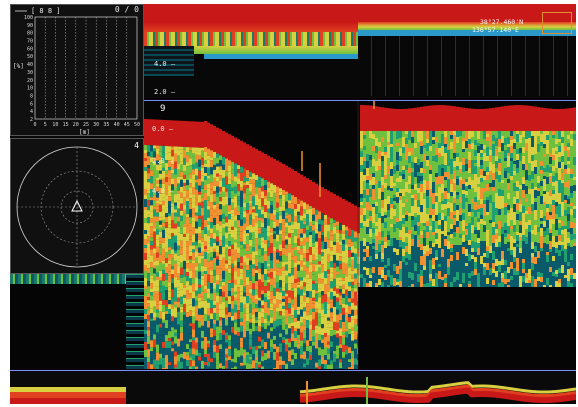  Describe the element at coordinates (137, 125) in the screenshot. I see `histogram-x-tick: 50` at that location.